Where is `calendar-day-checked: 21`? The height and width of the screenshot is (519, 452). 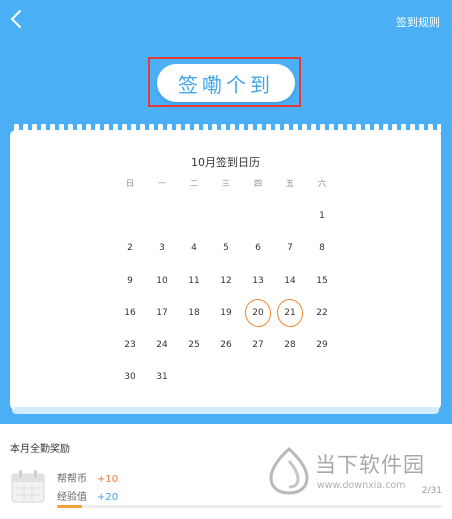
calendar-day-checked: 21 is located at coordinates (290, 313).